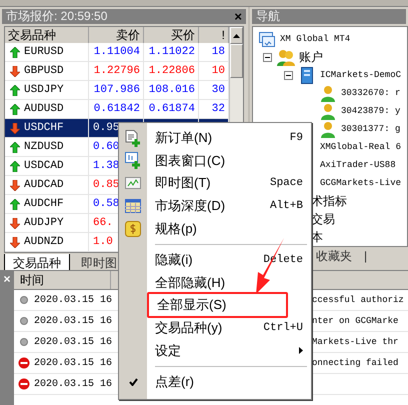 This screenshot has width=408, height=405. I want to click on sell-price-cell: 1.11004, so click(117, 52).